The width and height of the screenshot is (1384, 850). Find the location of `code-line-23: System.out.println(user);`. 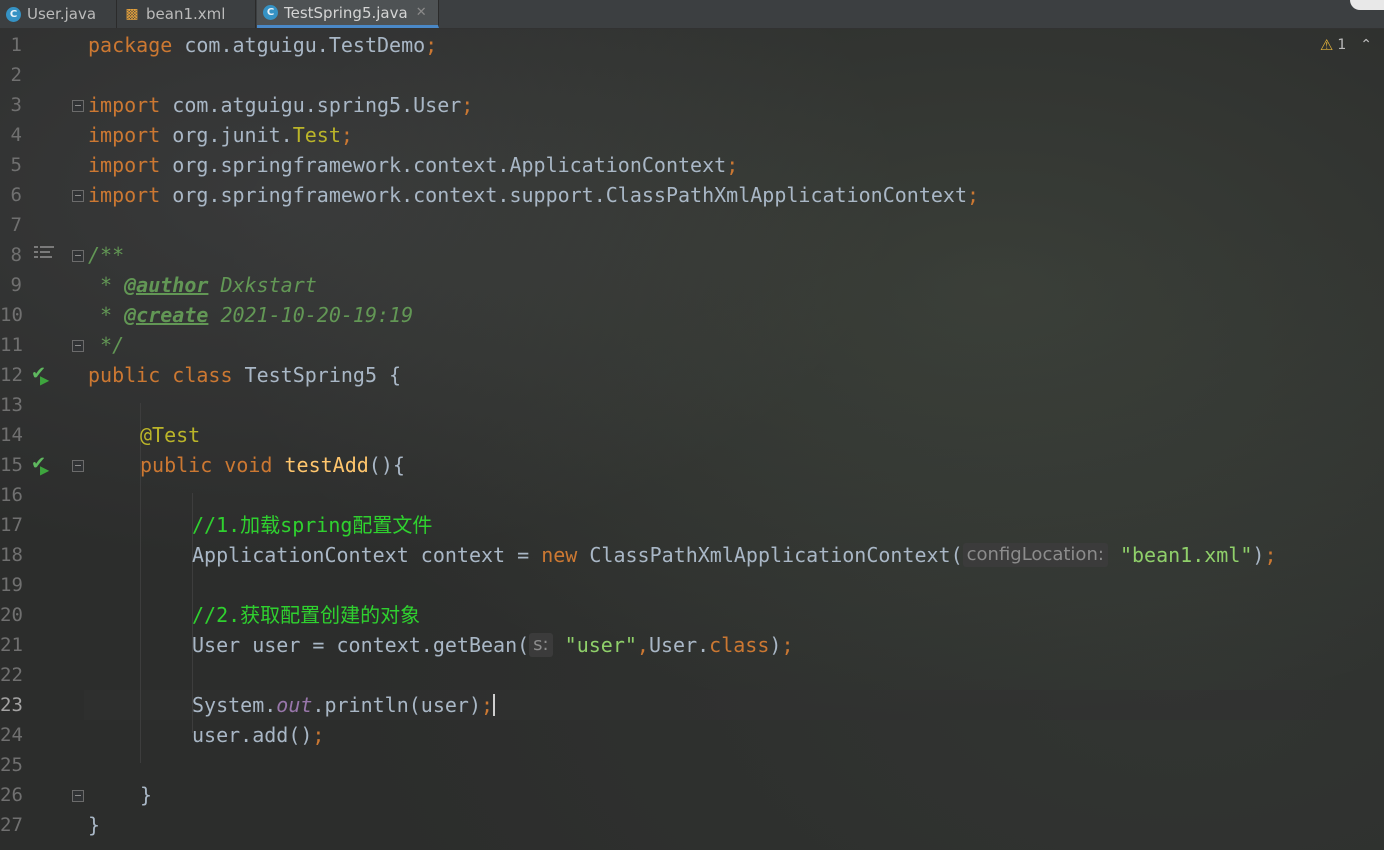

code-line-23: System.out.println(user); is located at coordinates (344, 705).